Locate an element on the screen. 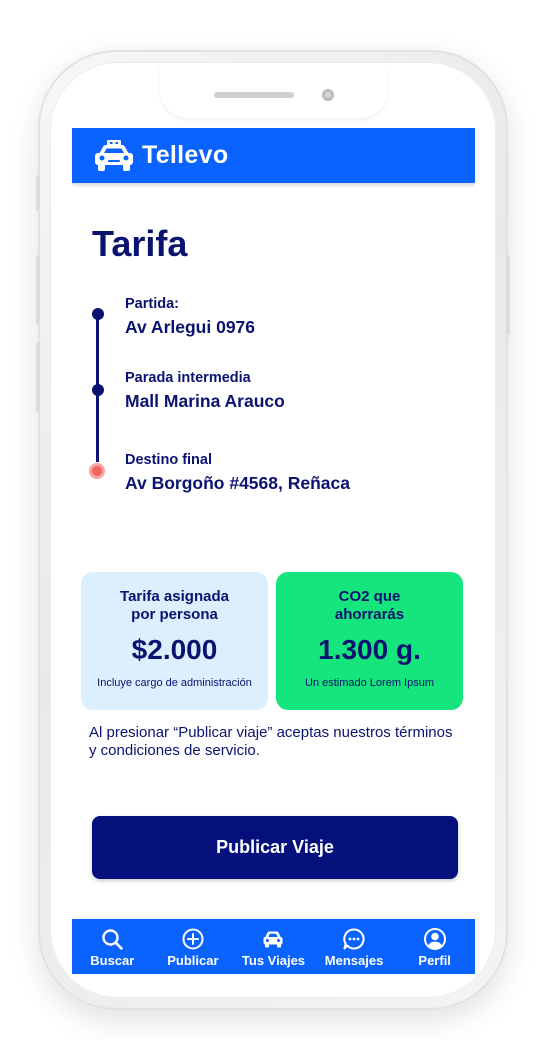  profile-icon is located at coordinates (434, 939).